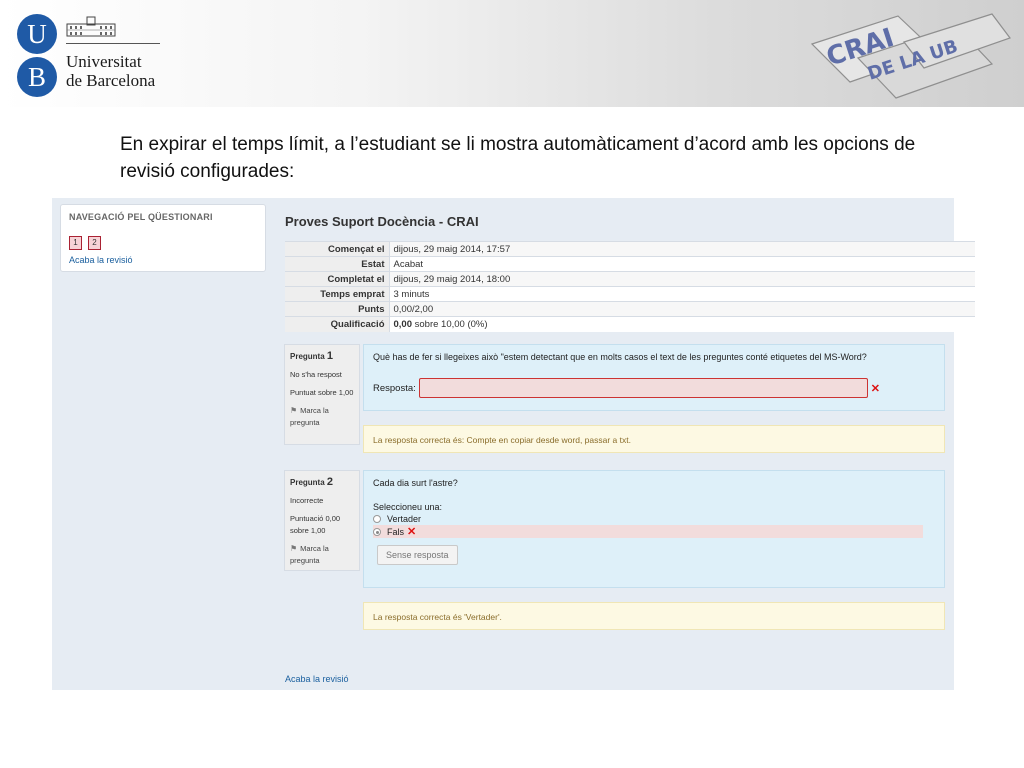 Image resolution: width=1024 pixels, height=768 pixels. What do you see at coordinates (403, 324) in the screenshot?
I see `grade-value: 0,00` at bounding box center [403, 324].